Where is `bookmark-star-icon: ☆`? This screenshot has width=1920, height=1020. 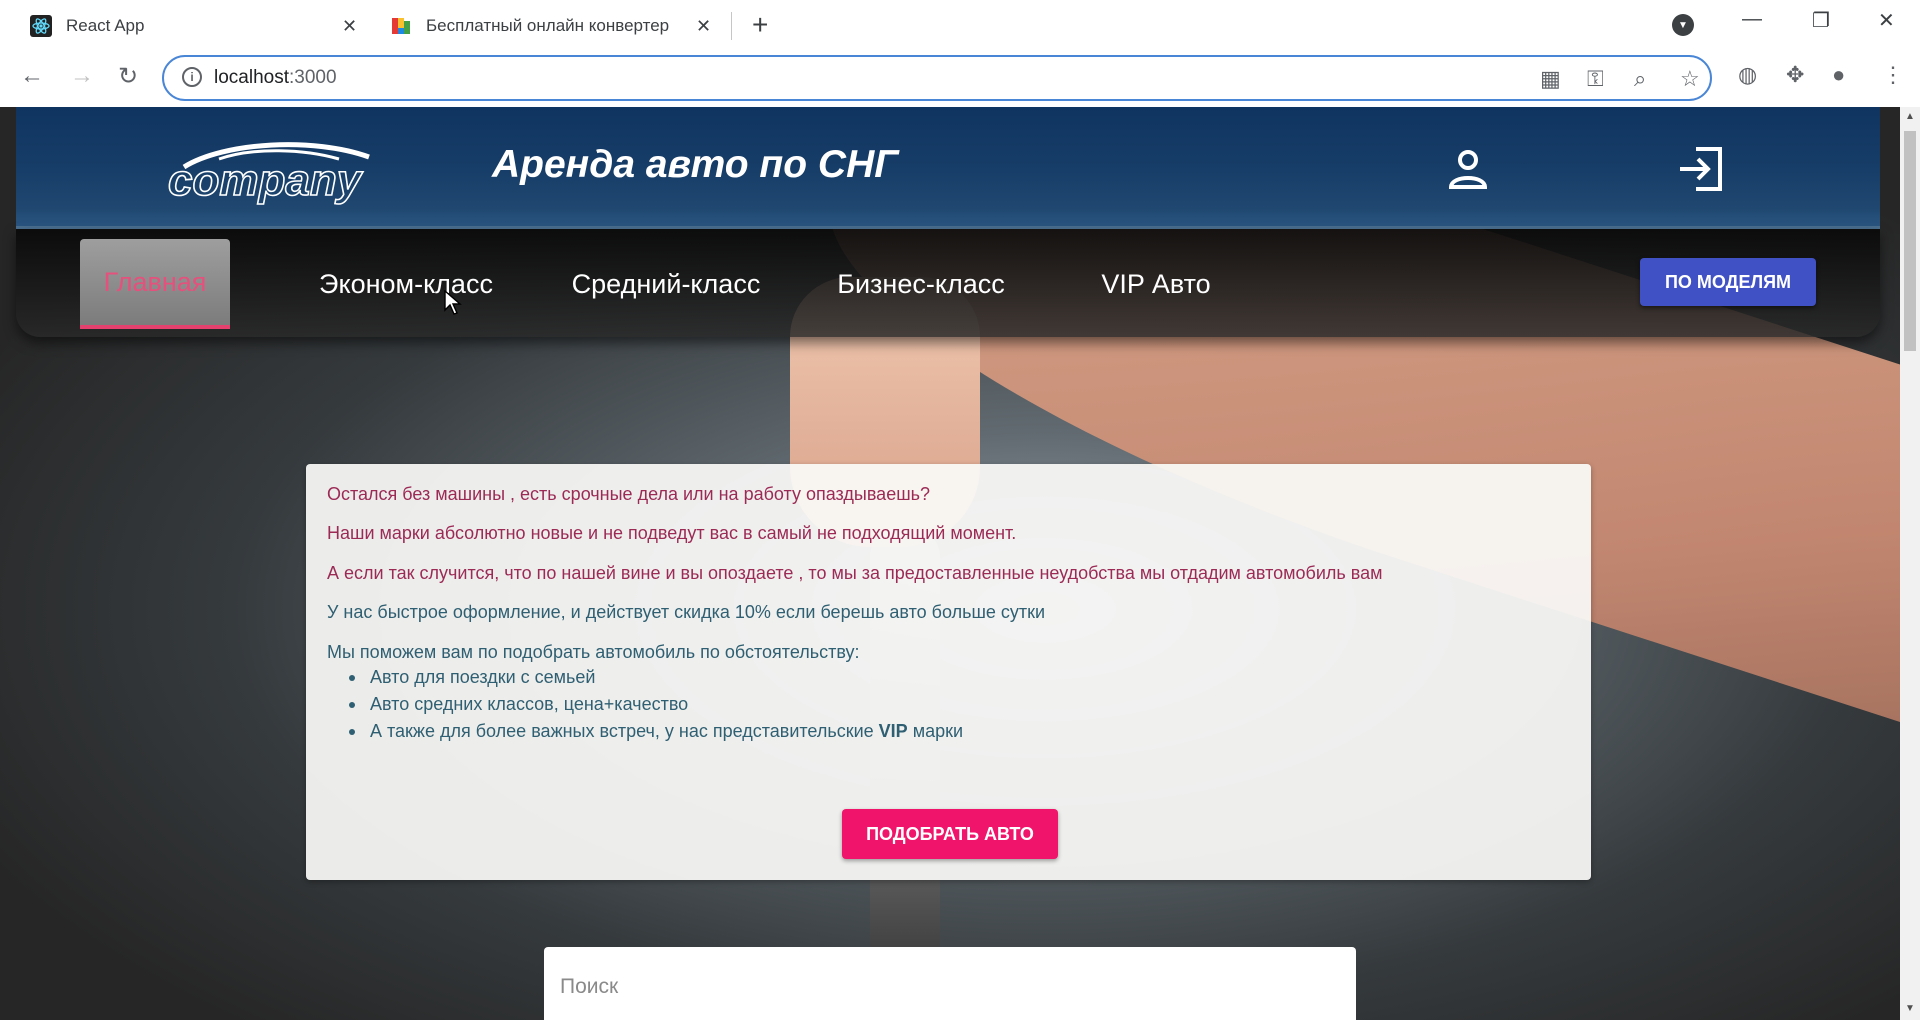 bookmark-star-icon: ☆ is located at coordinates (1690, 79).